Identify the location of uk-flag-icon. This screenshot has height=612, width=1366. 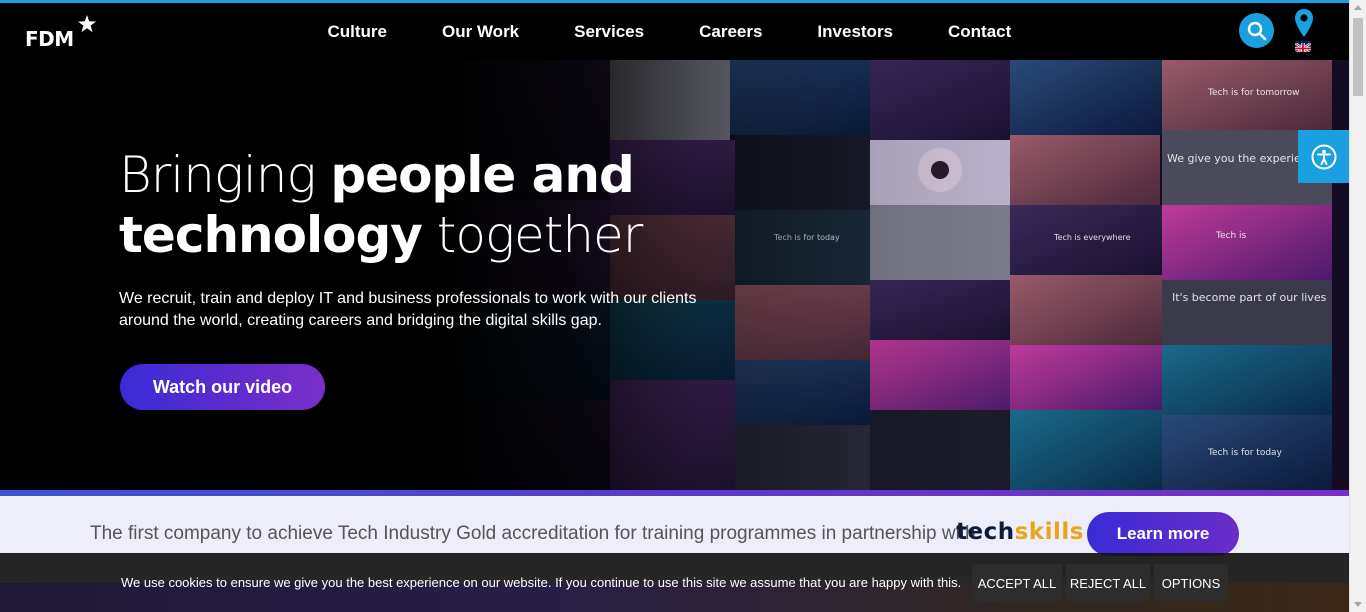
(1303, 46).